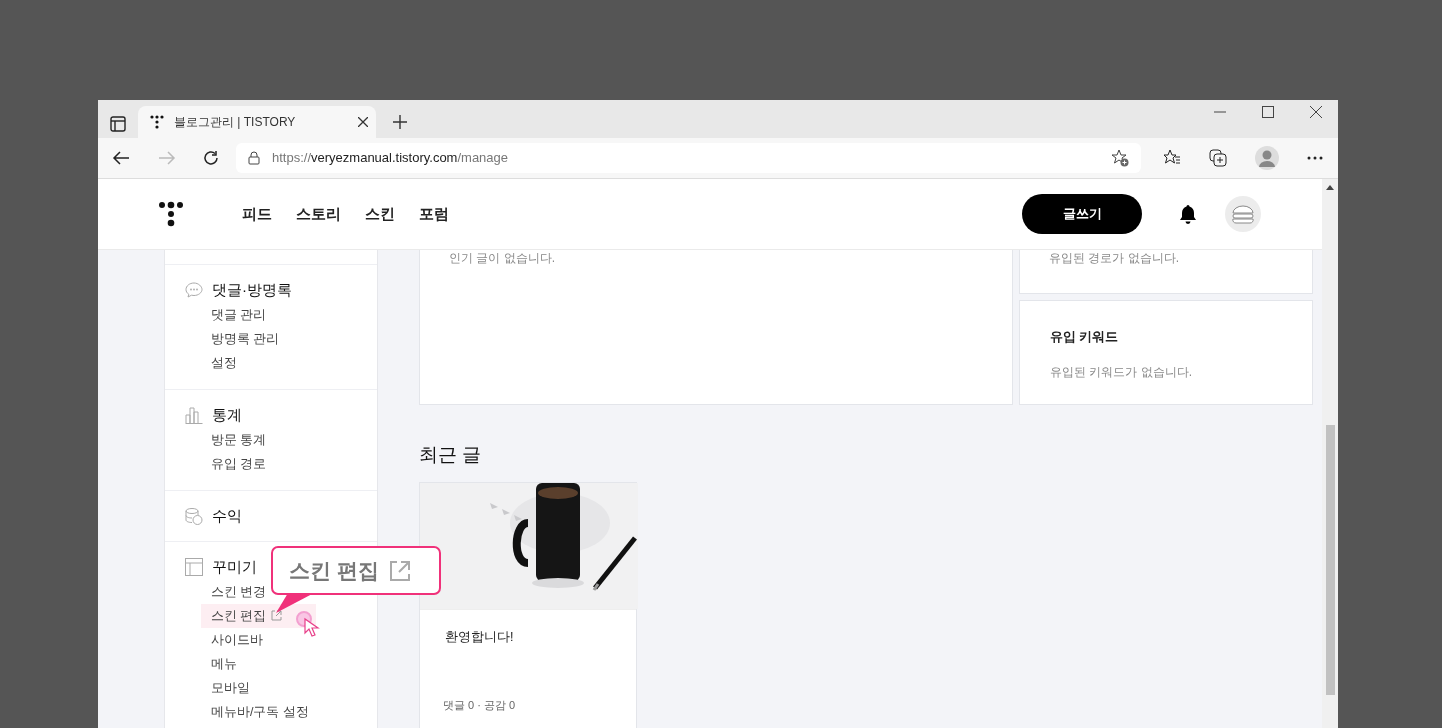 This screenshot has width=1442, height=728. Describe the element at coordinates (194, 567) in the screenshot. I see `layout-icon` at that location.